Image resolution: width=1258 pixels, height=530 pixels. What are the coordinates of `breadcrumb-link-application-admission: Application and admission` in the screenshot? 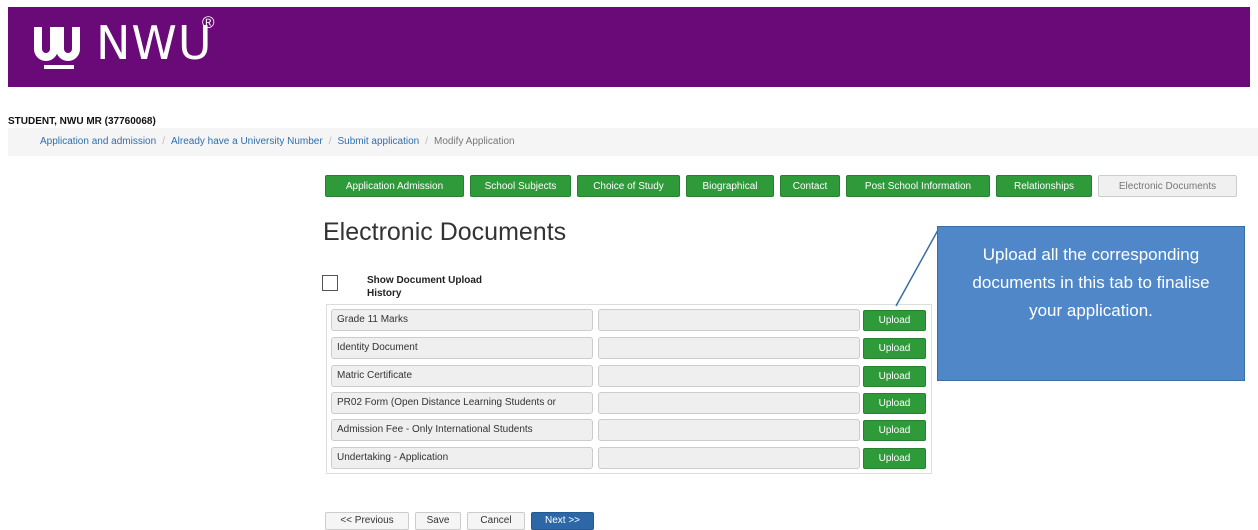 It's located at (98, 141).